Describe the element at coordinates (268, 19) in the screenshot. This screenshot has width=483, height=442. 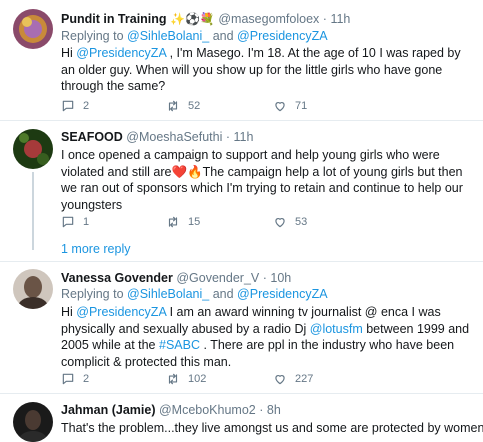
I see `author-handle: @masegomfoloex` at that location.